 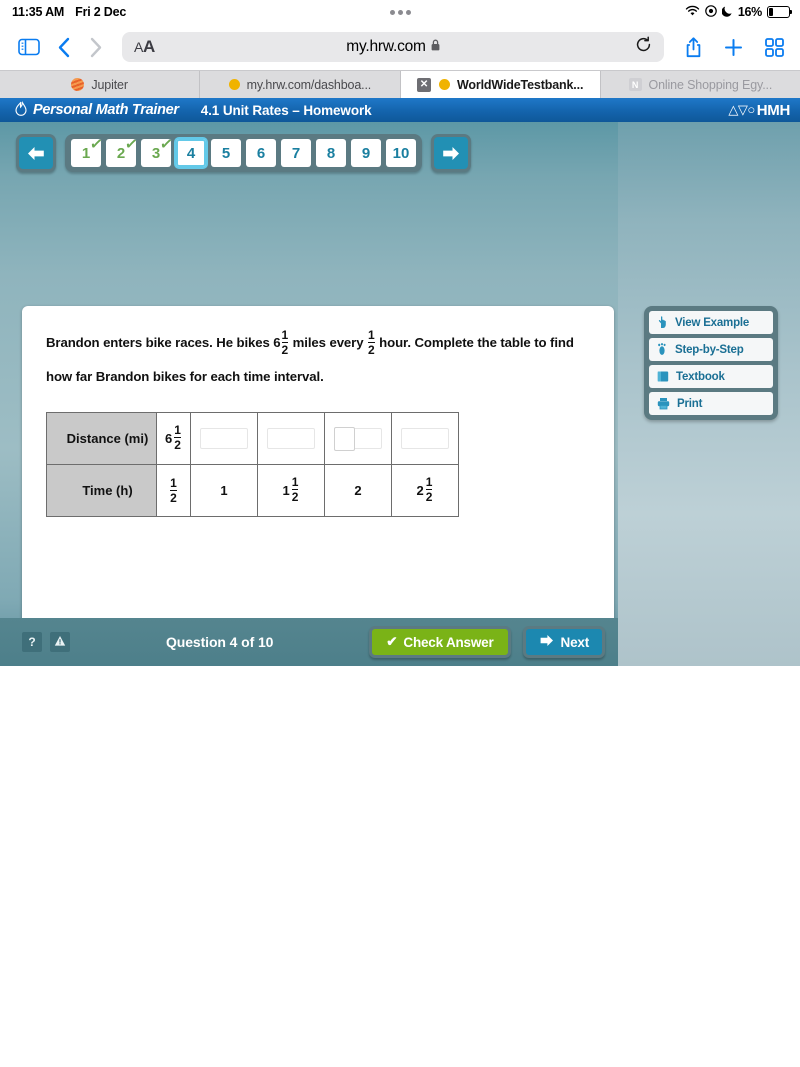 I want to click on control-center-icon, so click(x=711, y=12).